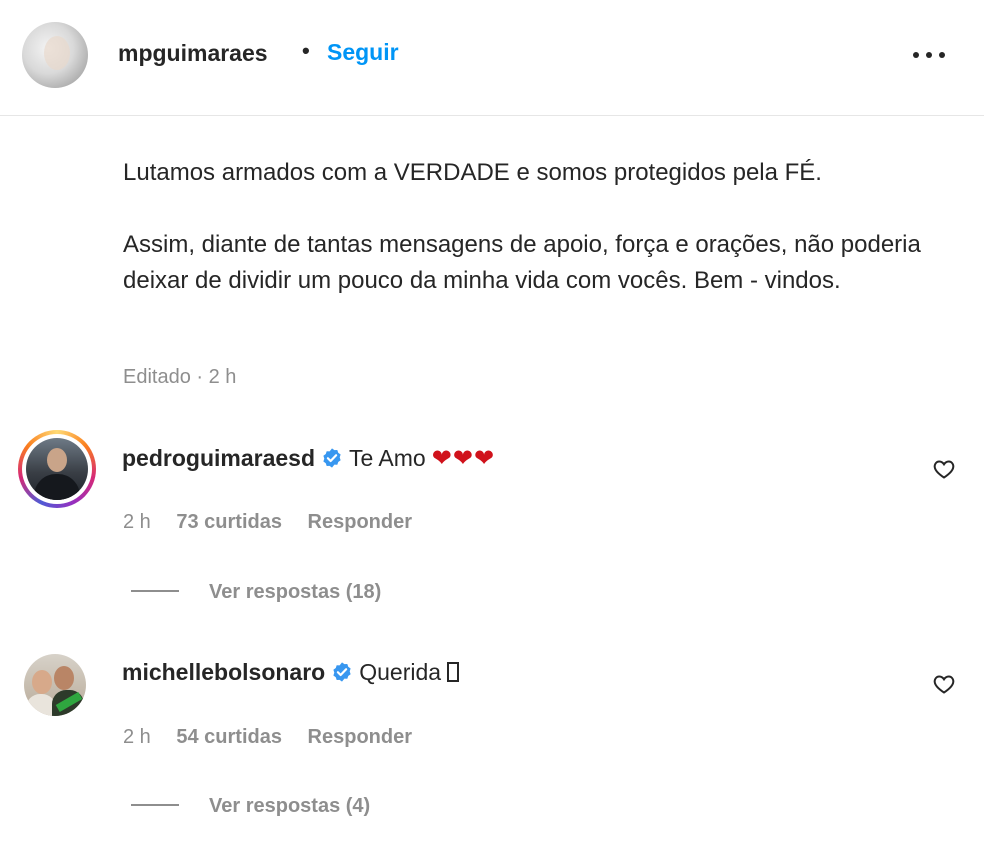 The image size is (984, 853). Describe the element at coordinates (453, 672) in the screenshot. I see `missing-glyph-icon` at that location.